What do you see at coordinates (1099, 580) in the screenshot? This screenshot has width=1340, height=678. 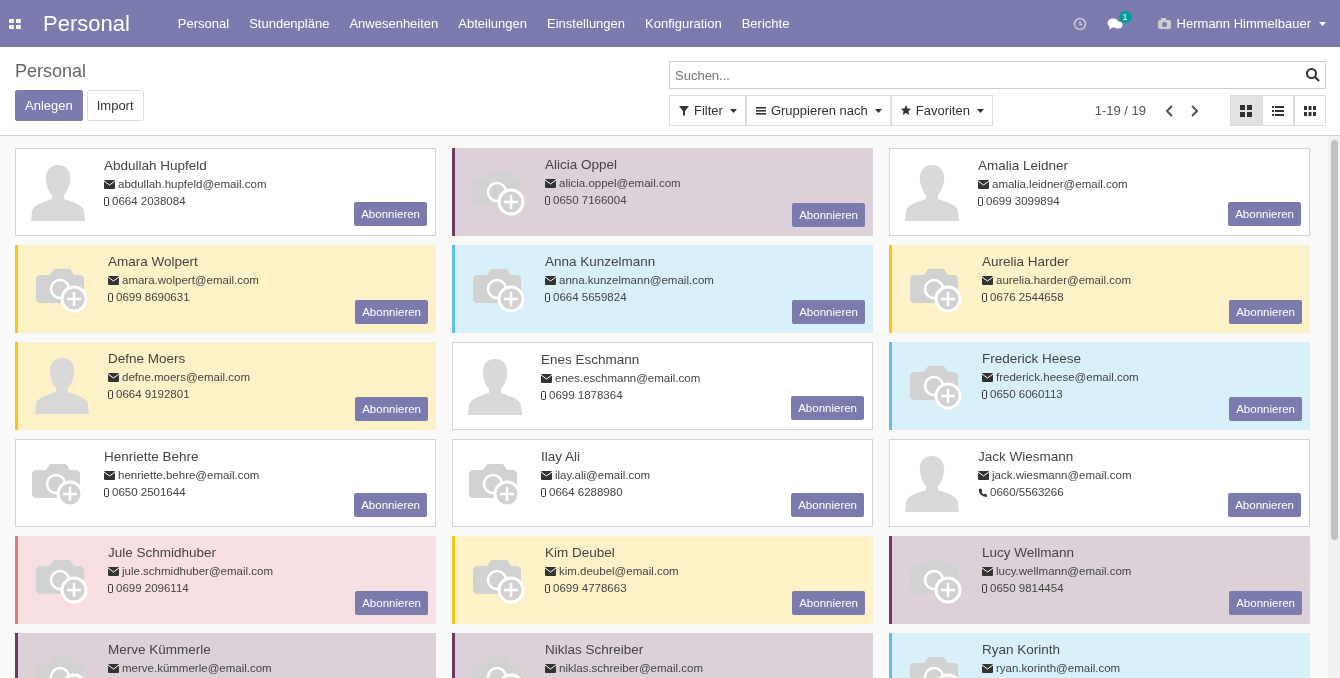 I see `employee-card: Lucy Wellmann lucy.wellmann@email.com 0650 9814454 Abonnieren` at bounding box center [1099, 580].